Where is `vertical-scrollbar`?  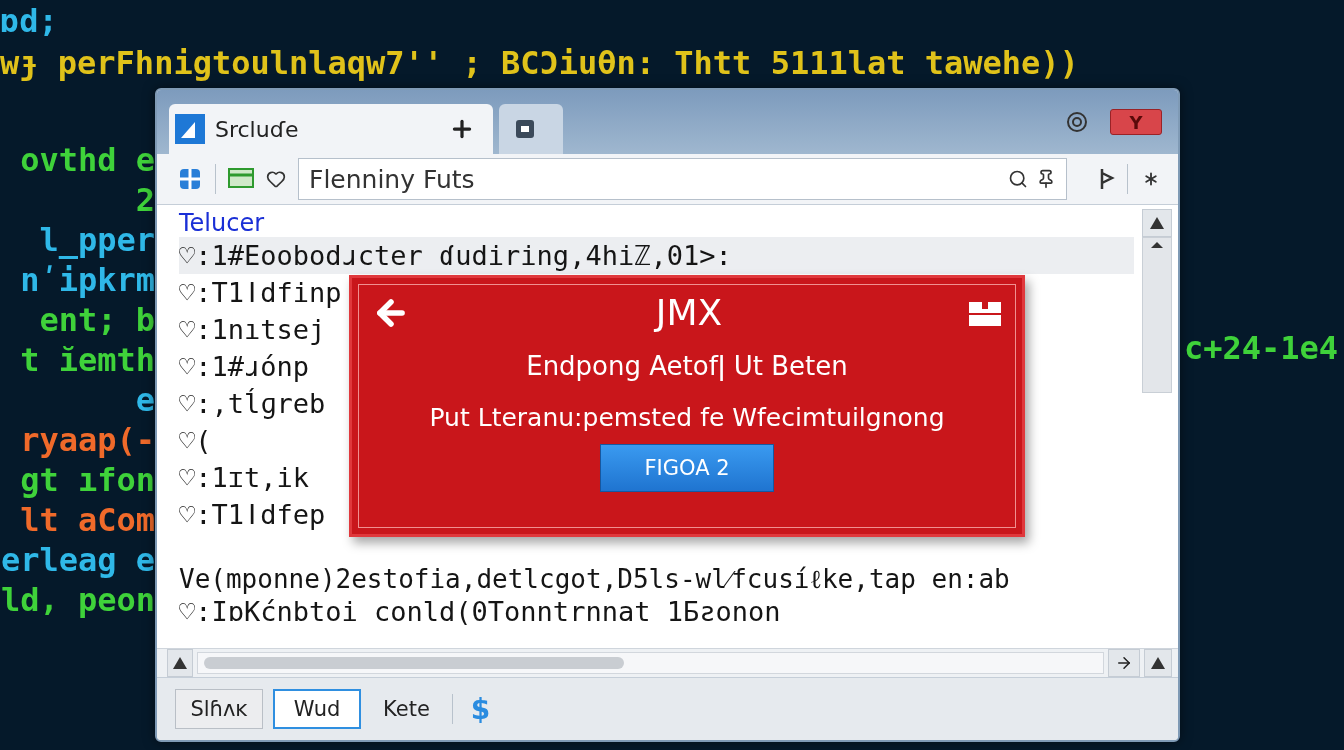 vertical-scrollbar is located at coordinates (1157, 315).